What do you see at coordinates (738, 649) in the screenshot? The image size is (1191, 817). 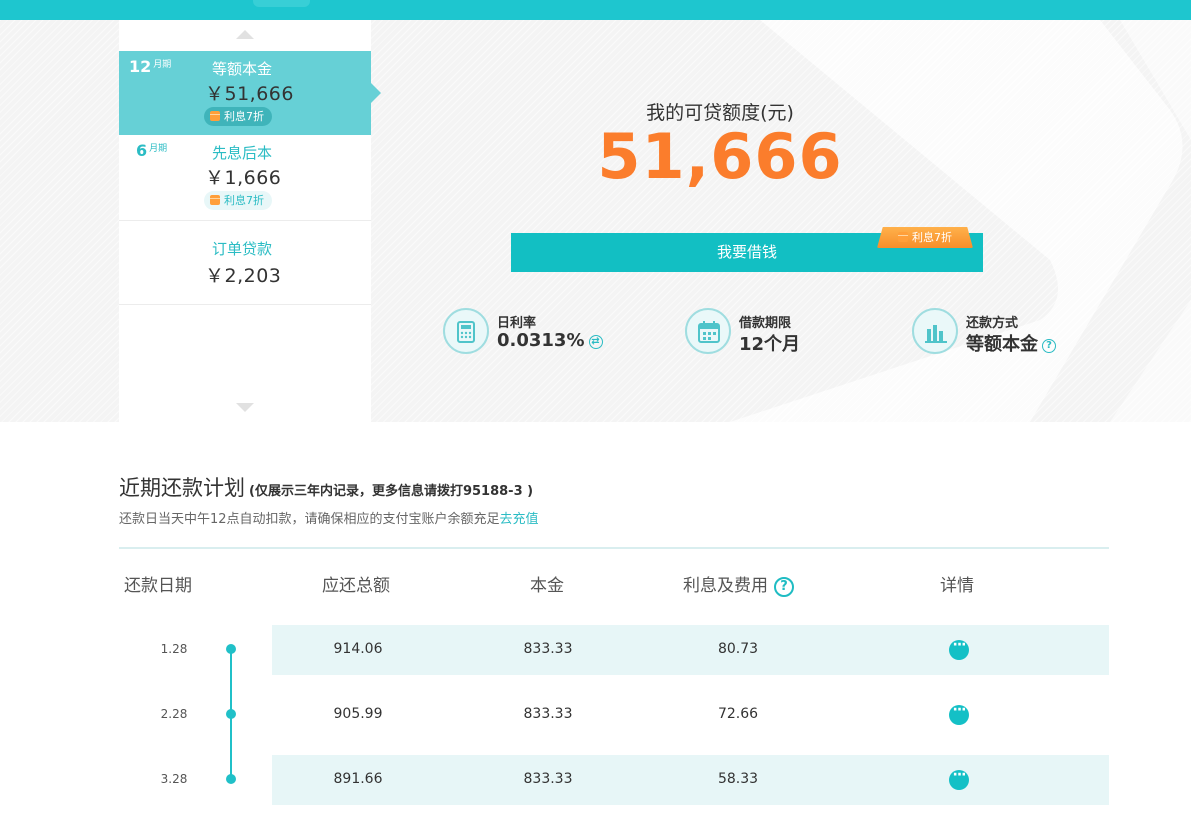 I see `row-interest: 80.73` at bounding box center [738, 649].